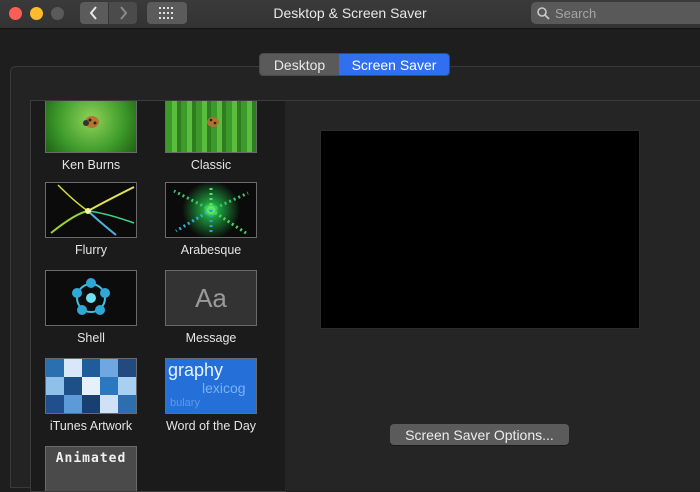 This screenshot has height=492, width=700. Describe the element at coordinates (211, 426) in the screenshot. I see `saver-label: Word of the Day` at that location.